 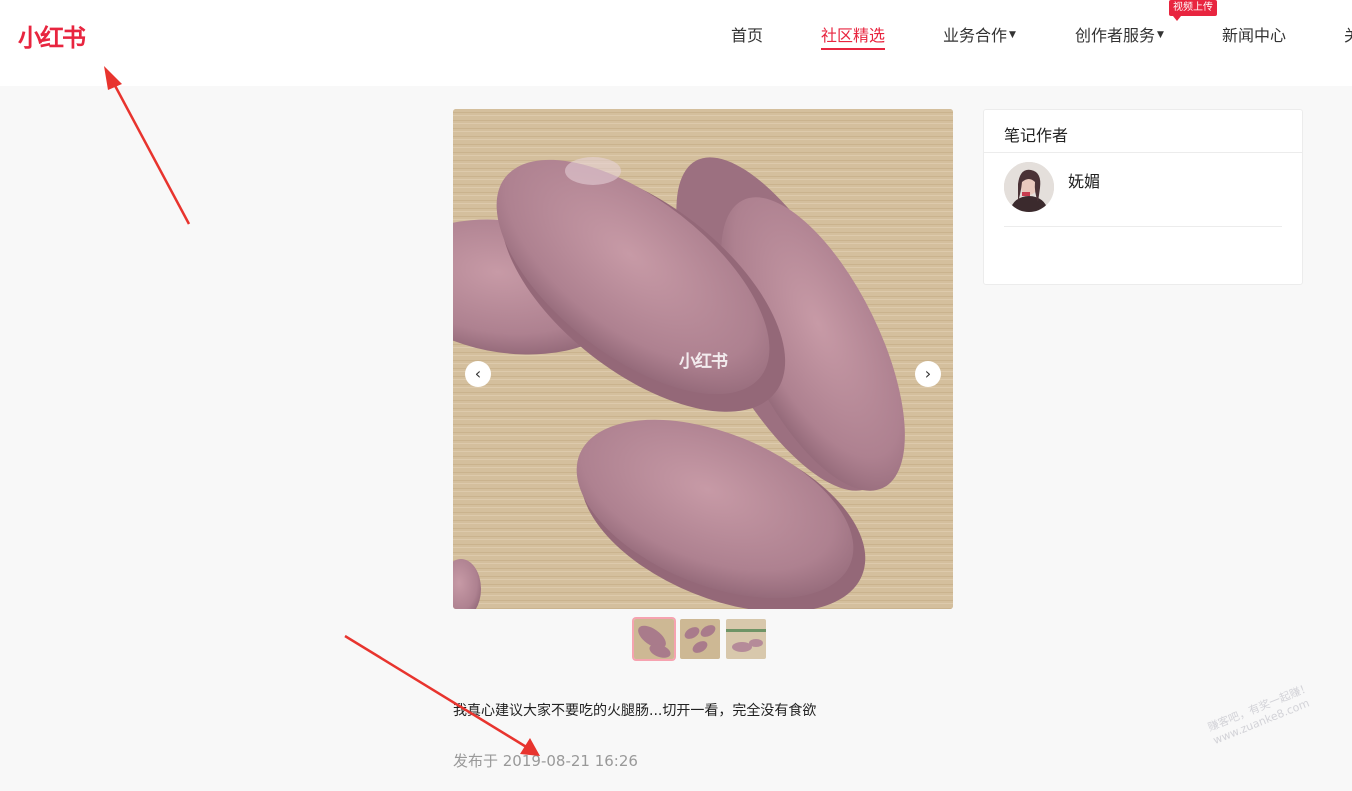 What do you see at coordinates (975, 35) in the screenshot?
I see `nav-business-label: 业务合作` at bounding box center [975, 35].